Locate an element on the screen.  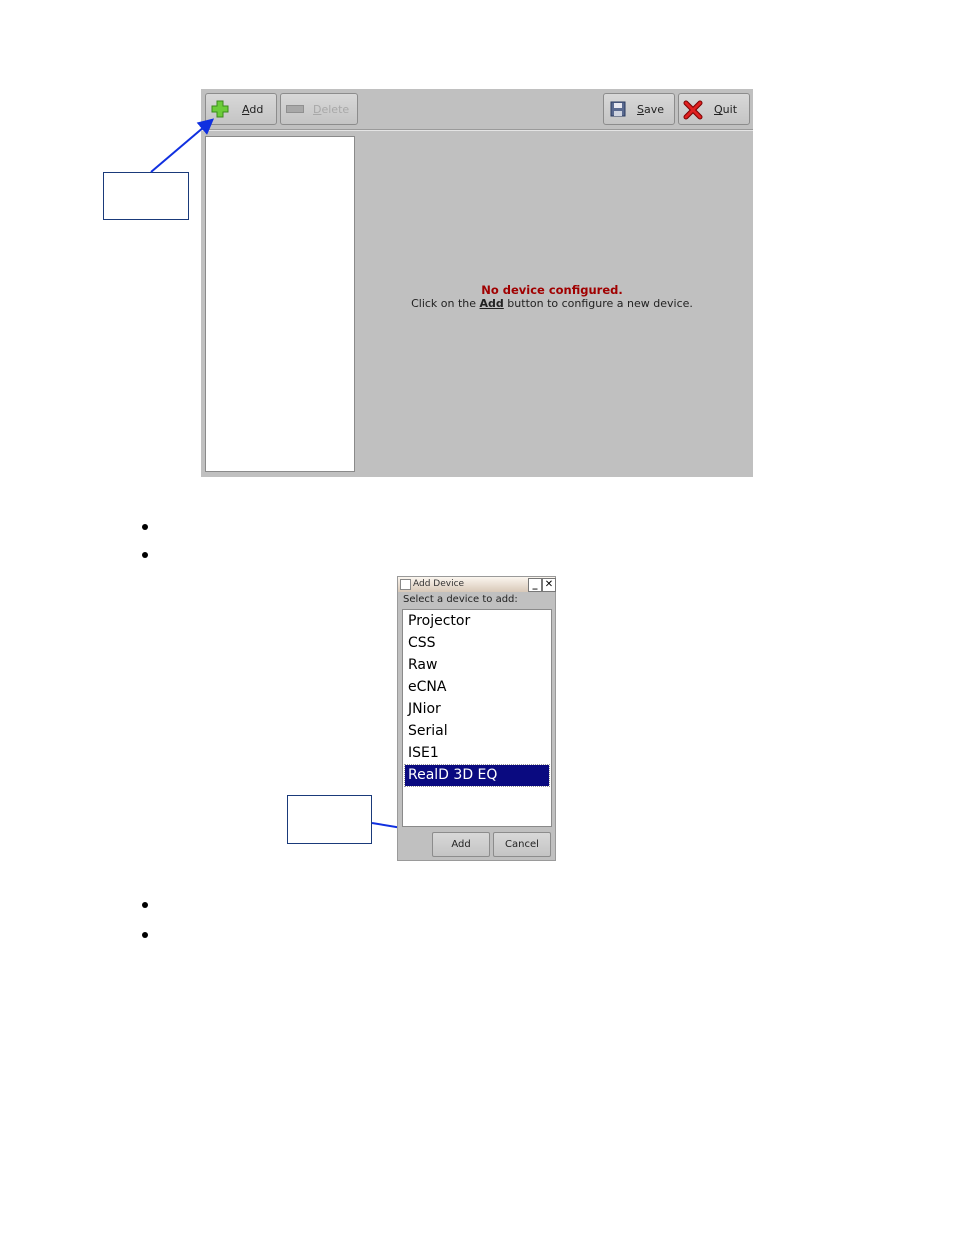
dialog-titlebar: Add Device _ ✕ is located at coordinates (477, 584).